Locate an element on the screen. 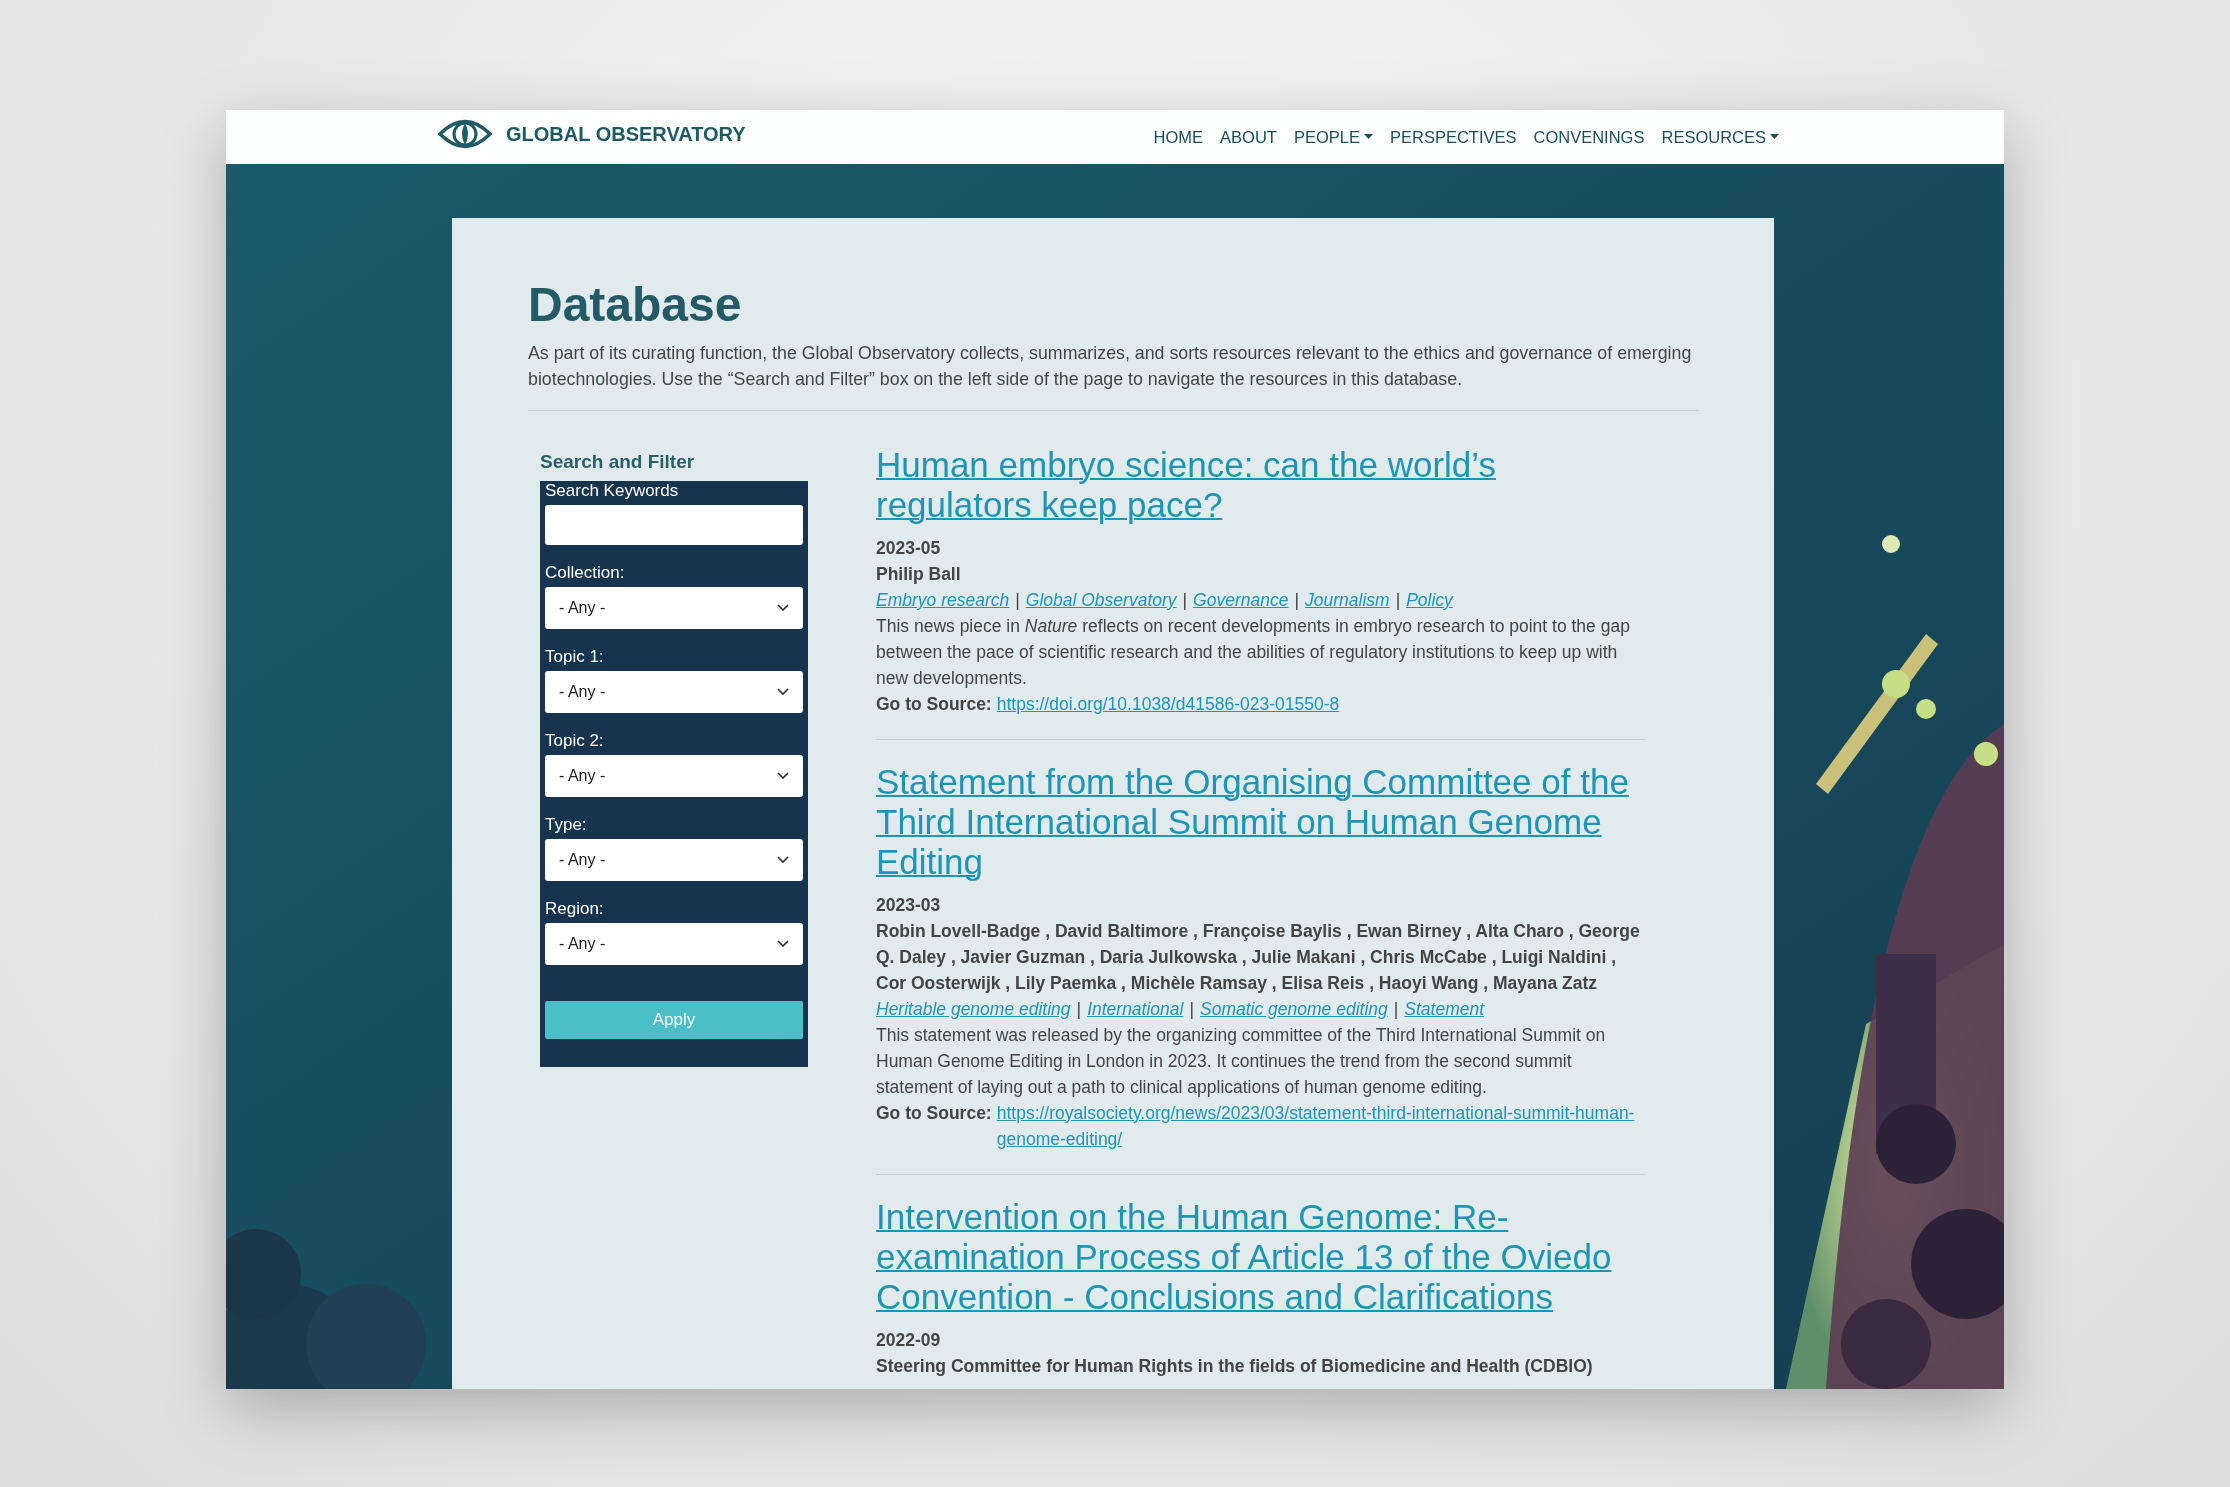 The height and width of the screenshot is (1487, 2230). article-title-link: Statement from the Organising Committee of the Third International Summit on Human Genome Editing is located at coordinates (1261, 821).